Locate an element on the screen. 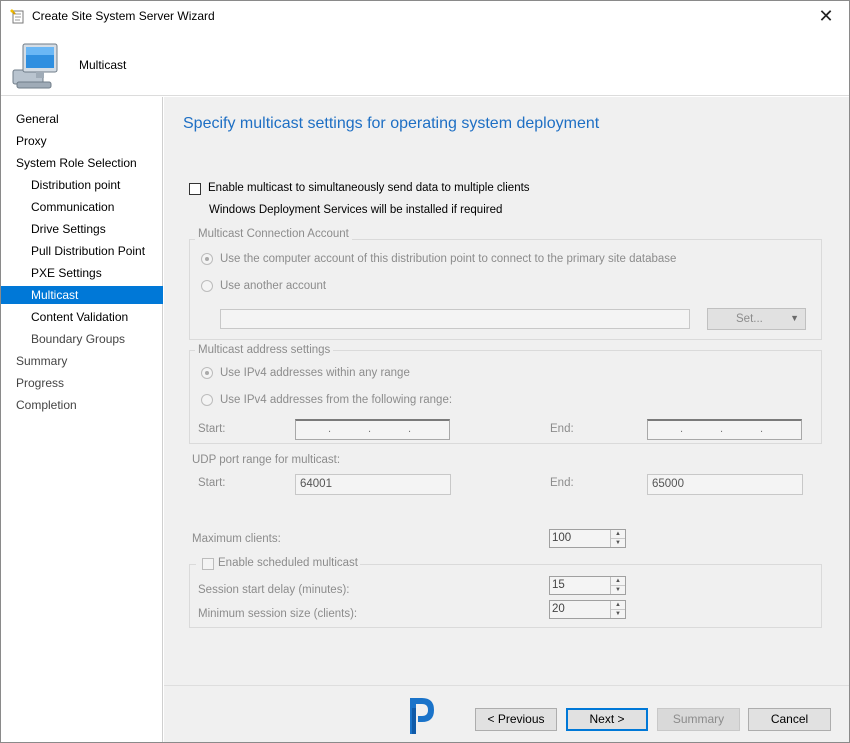 The image size is (850, 743). window-title: Create Site System Server Wizard is located at coordinates (123, 16).